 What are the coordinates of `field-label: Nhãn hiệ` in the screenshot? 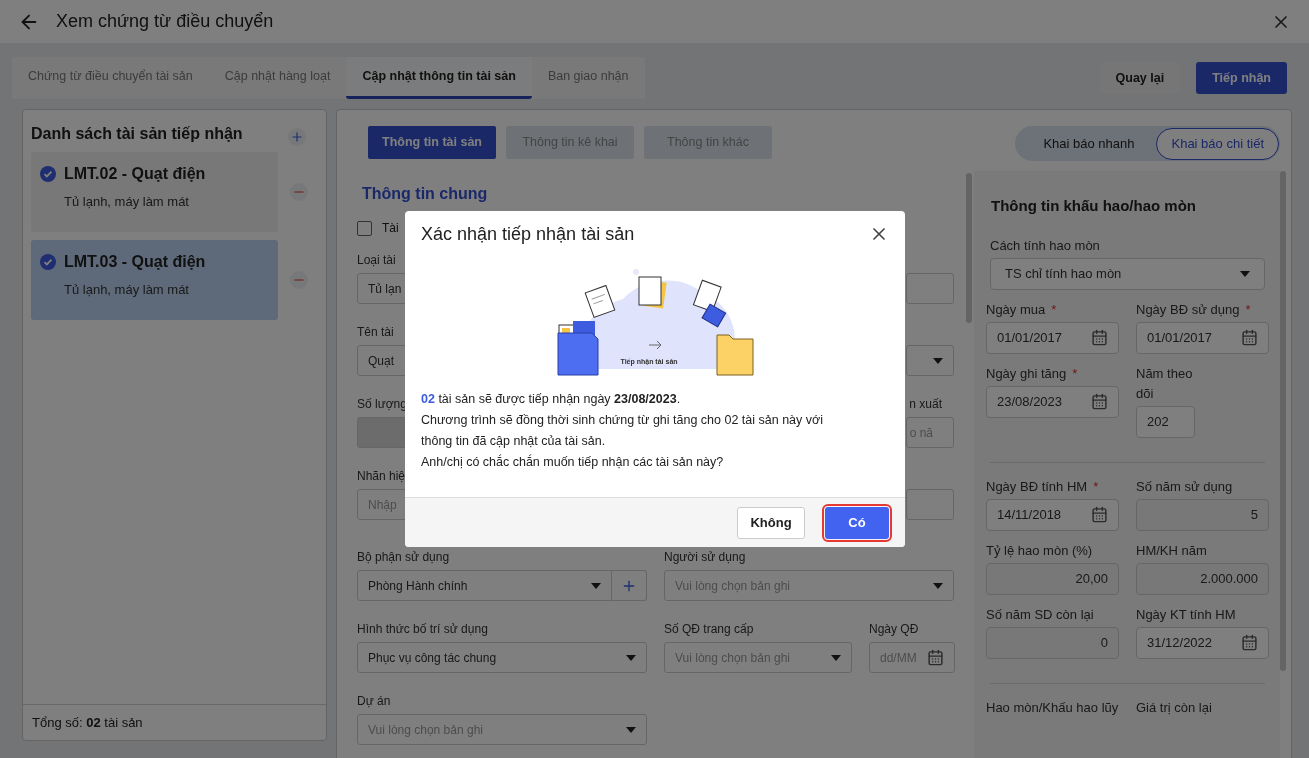 It's located at (381, 476).